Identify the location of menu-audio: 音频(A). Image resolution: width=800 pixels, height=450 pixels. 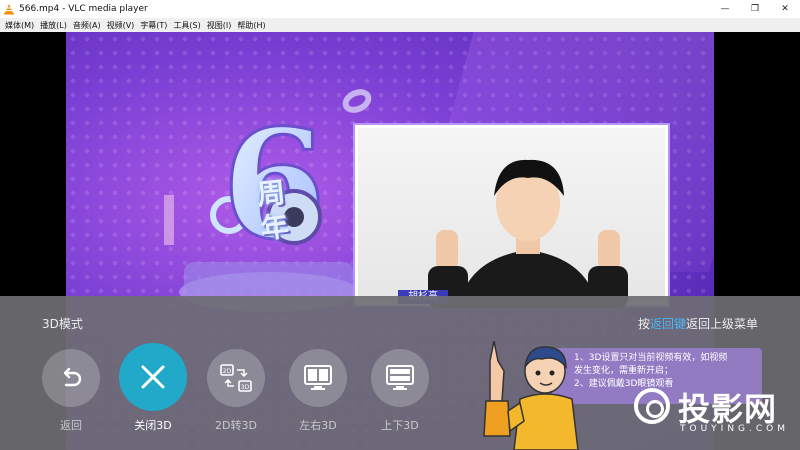
(87, 25).